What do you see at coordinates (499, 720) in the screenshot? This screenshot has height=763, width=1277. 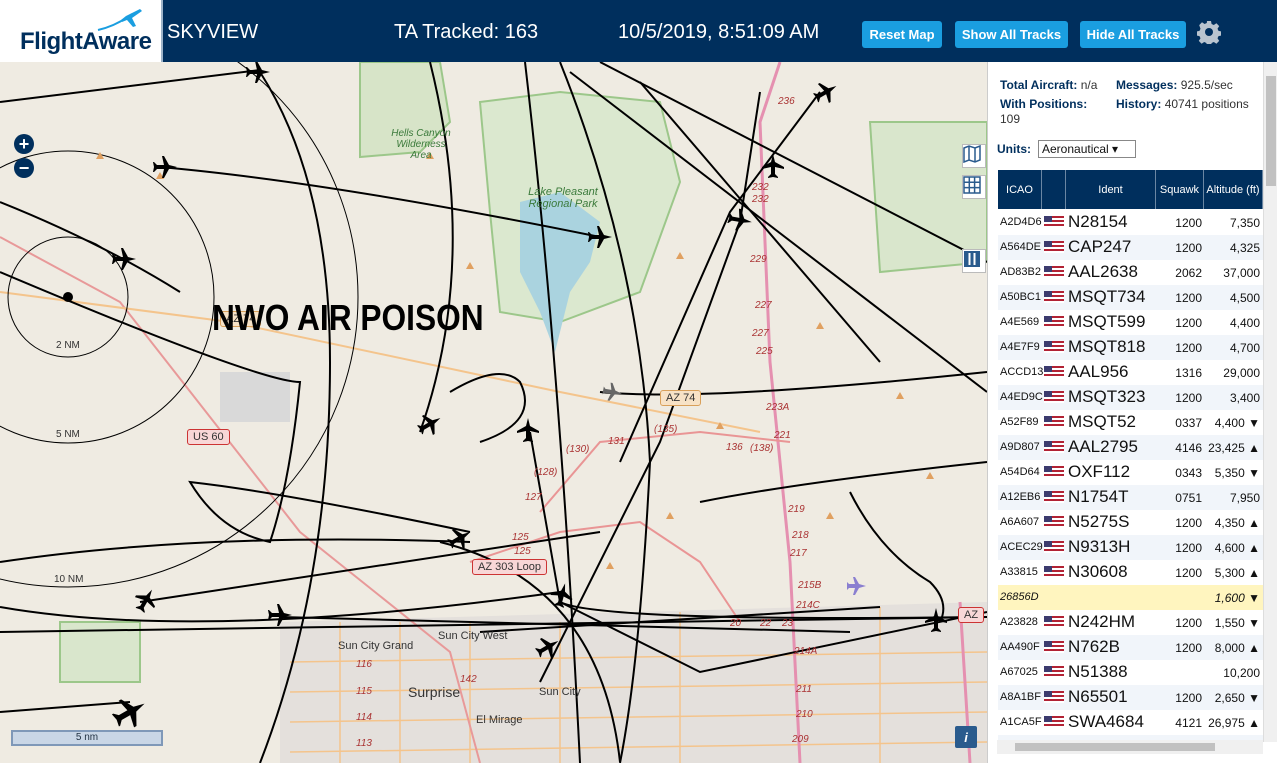 I see `label-el-mirage: El Mirage` at bounding box center [499, 720].